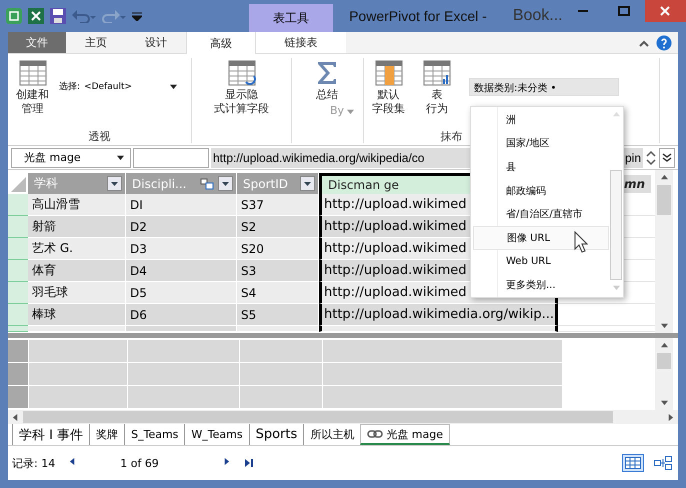  I want to click on table-cell: 羽毛球, so click(77, 293).